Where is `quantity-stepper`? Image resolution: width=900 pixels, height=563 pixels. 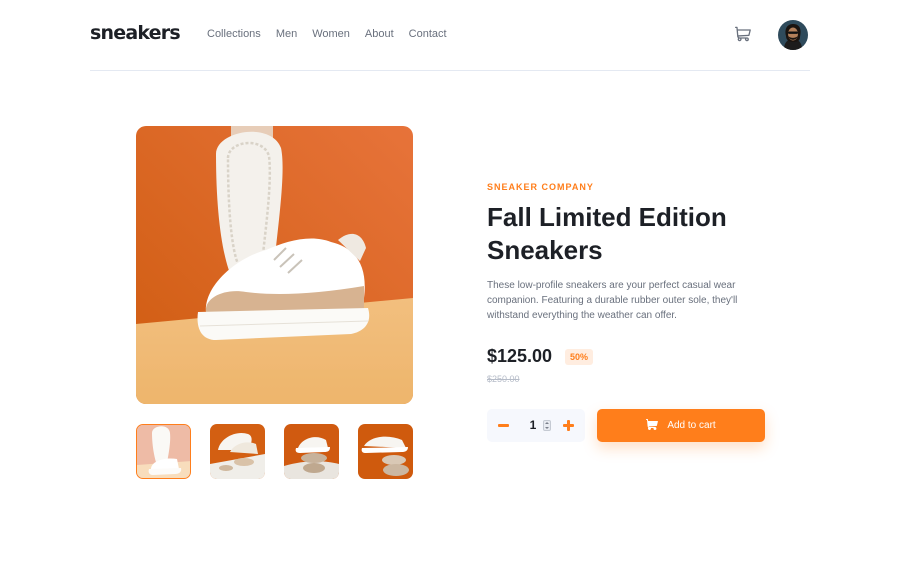
quantity-stepper is located at coordinates (536, 425).